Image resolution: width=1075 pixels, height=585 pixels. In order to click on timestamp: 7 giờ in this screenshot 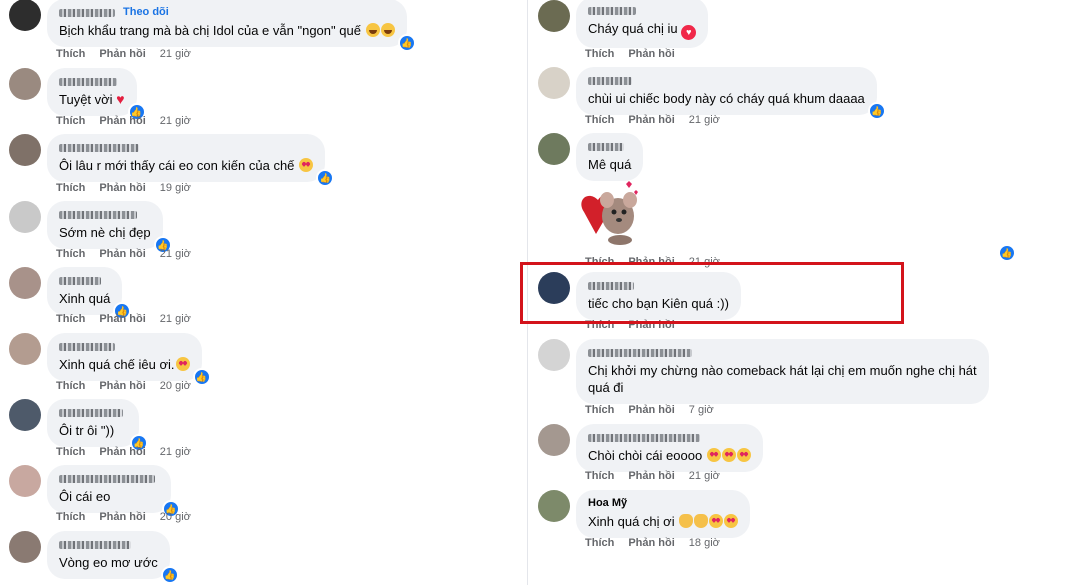, I will do `click(701, 410)`.